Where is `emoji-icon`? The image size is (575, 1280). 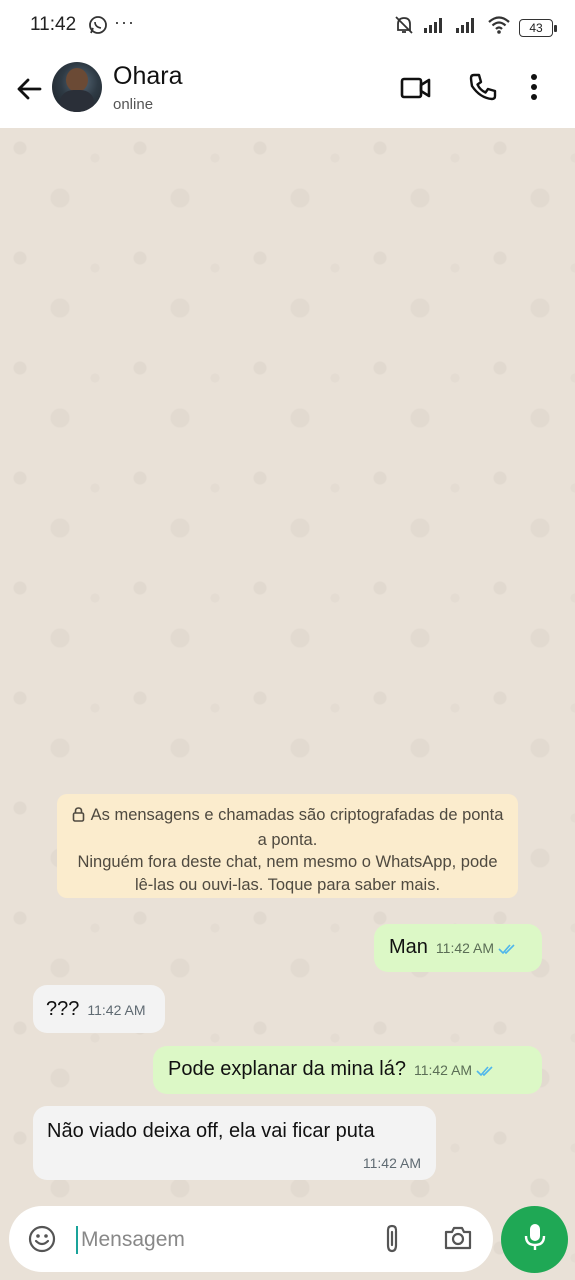
emoji-icon is located at coordinates (42, 1241).